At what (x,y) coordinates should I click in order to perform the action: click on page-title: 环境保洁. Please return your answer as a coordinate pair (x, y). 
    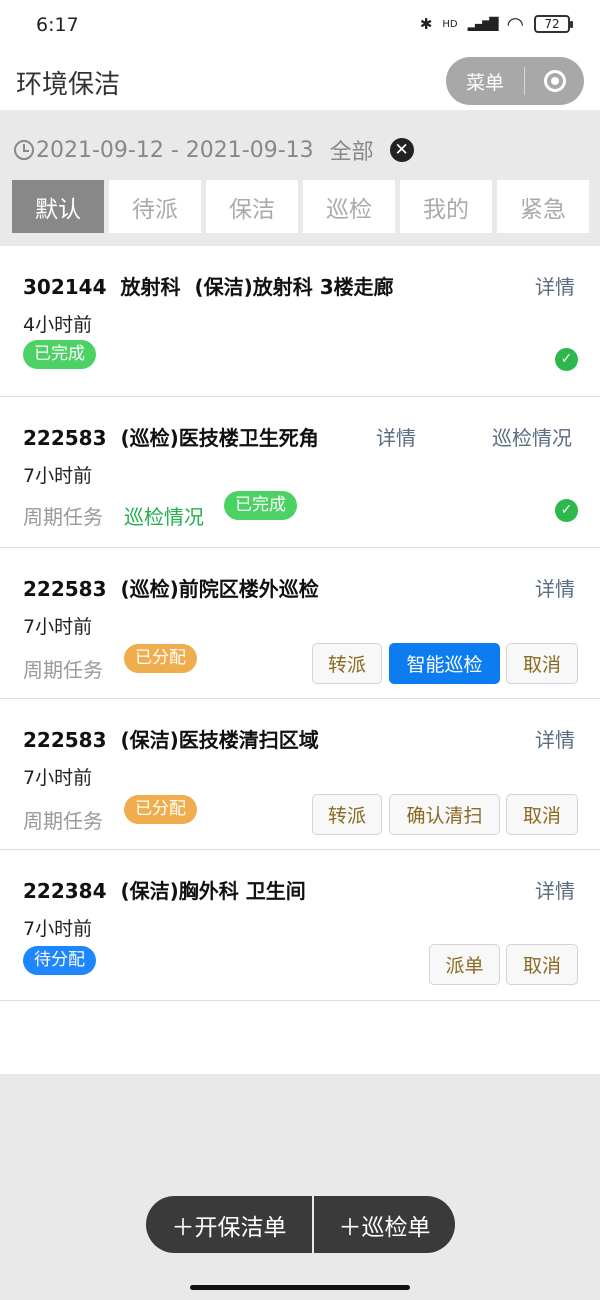
    Looking at the image, I should click on (68, 85).